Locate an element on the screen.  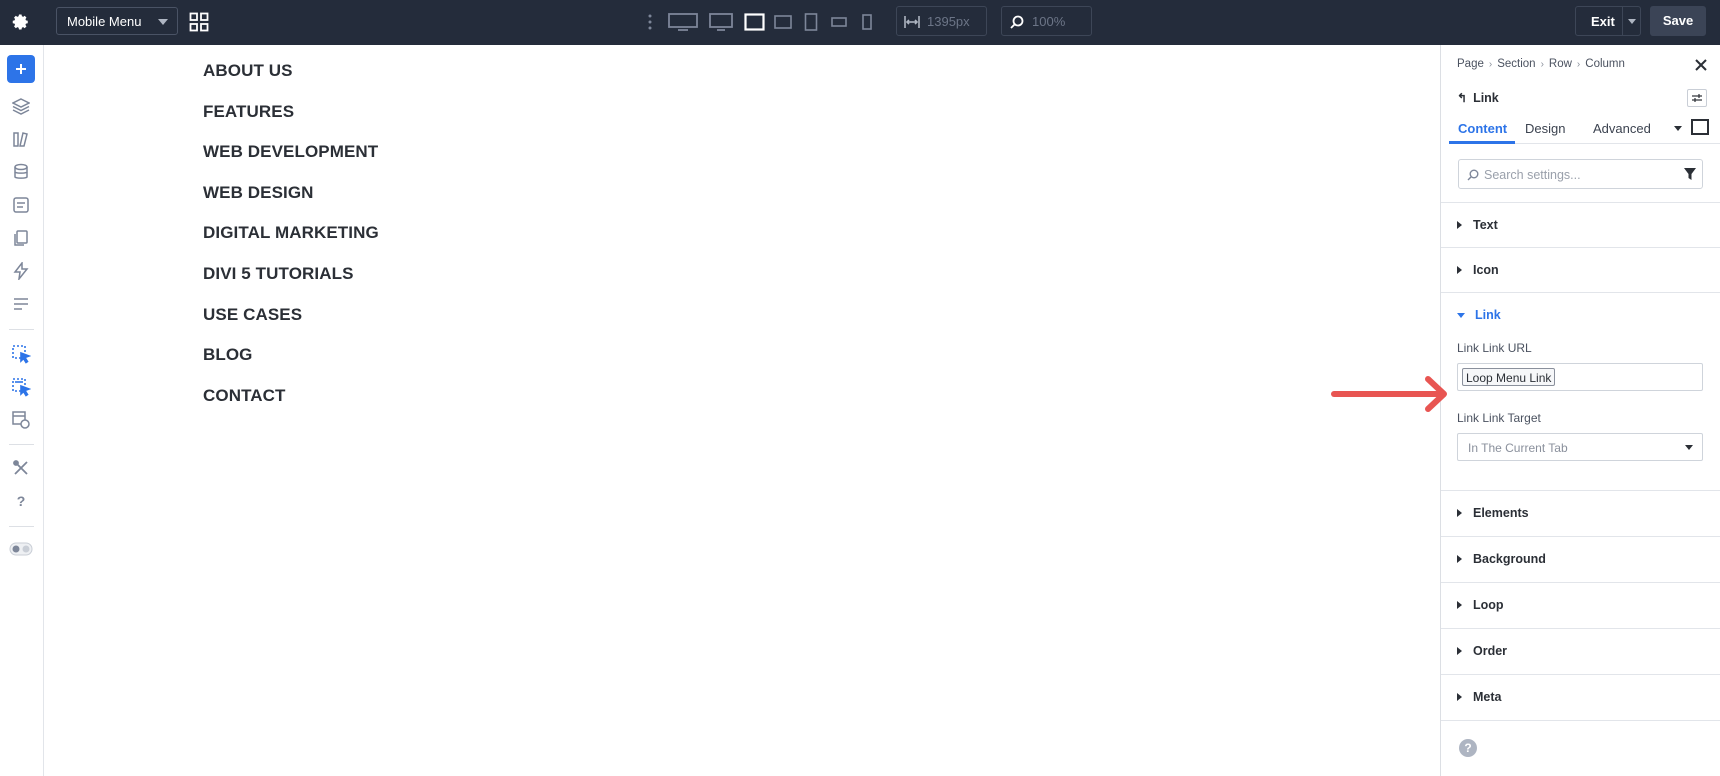
menu-item: CONTACT is located at coordinates (291, 406).